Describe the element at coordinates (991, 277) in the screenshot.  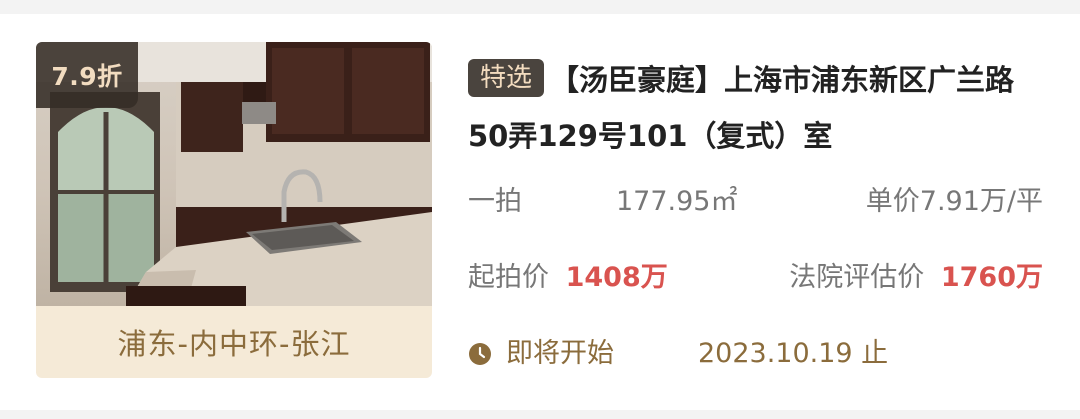
I see `valuation-value: 1760万` at that location.